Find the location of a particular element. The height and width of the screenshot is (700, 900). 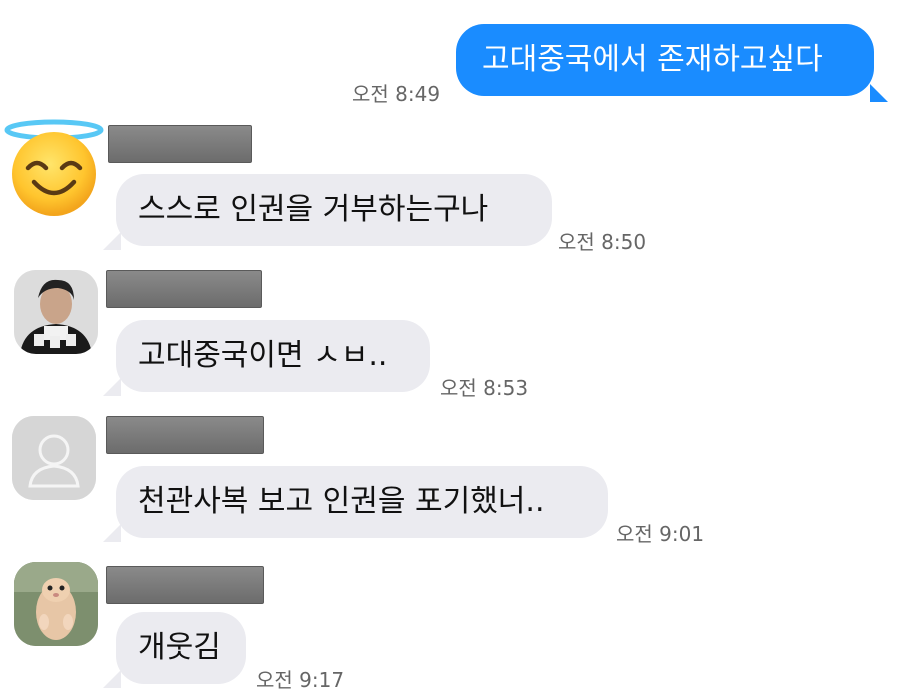

hamster-photo-avatar is located at coordinates (56, 604).